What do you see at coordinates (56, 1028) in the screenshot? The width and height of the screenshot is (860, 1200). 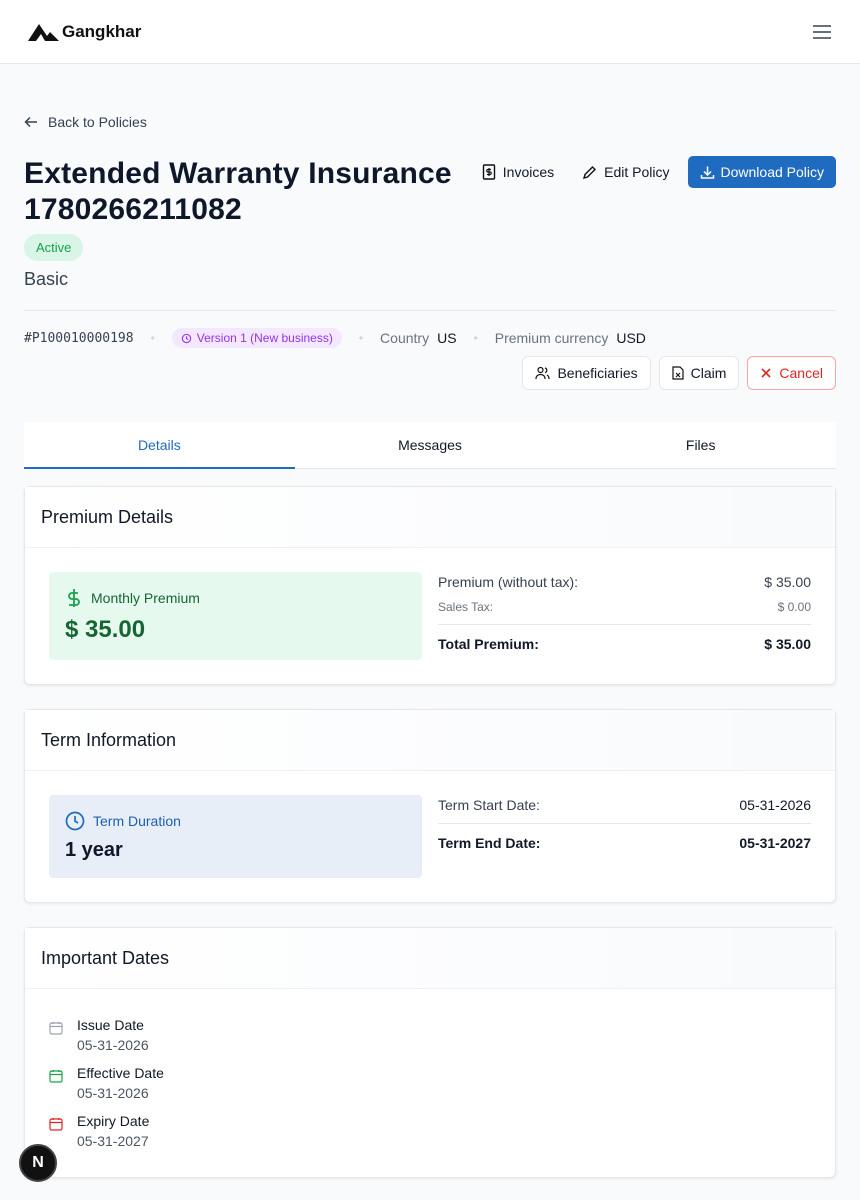 I see `calendar-icon` at bounding box center [56, 1028].